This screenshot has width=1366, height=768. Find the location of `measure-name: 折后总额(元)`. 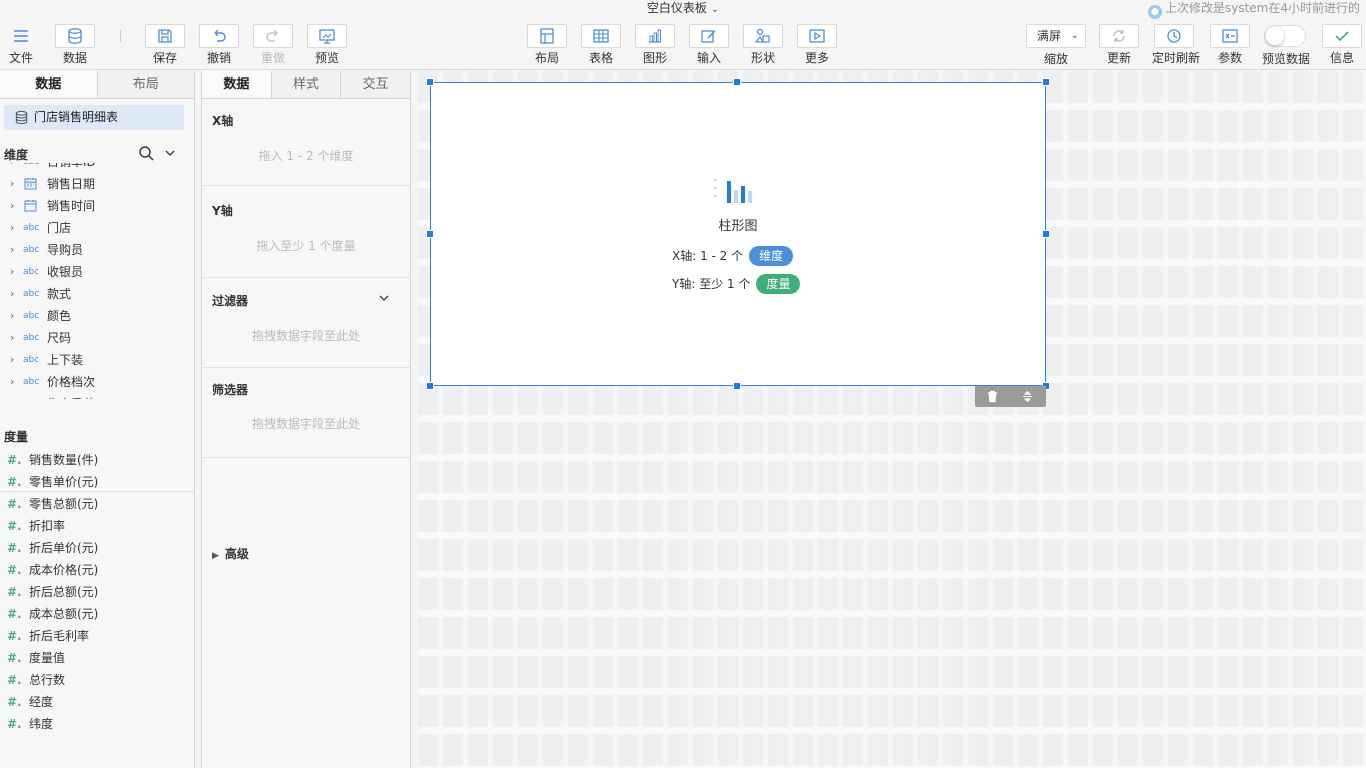

measure-name: 折后总额(元) is located at coordinates (64, 592).